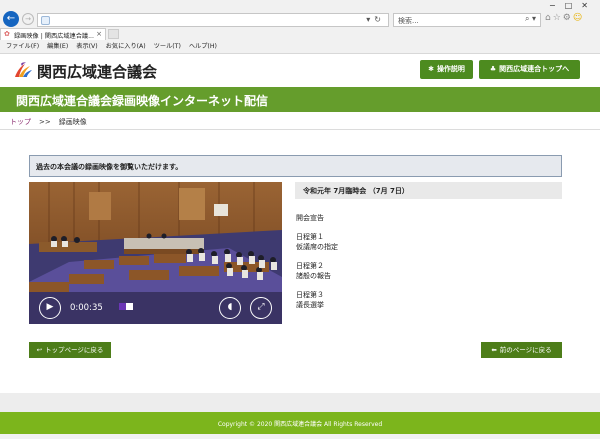 This screenshot has width=600, height=439. I want to click on home-icon: ⌂, so click(549, 18).